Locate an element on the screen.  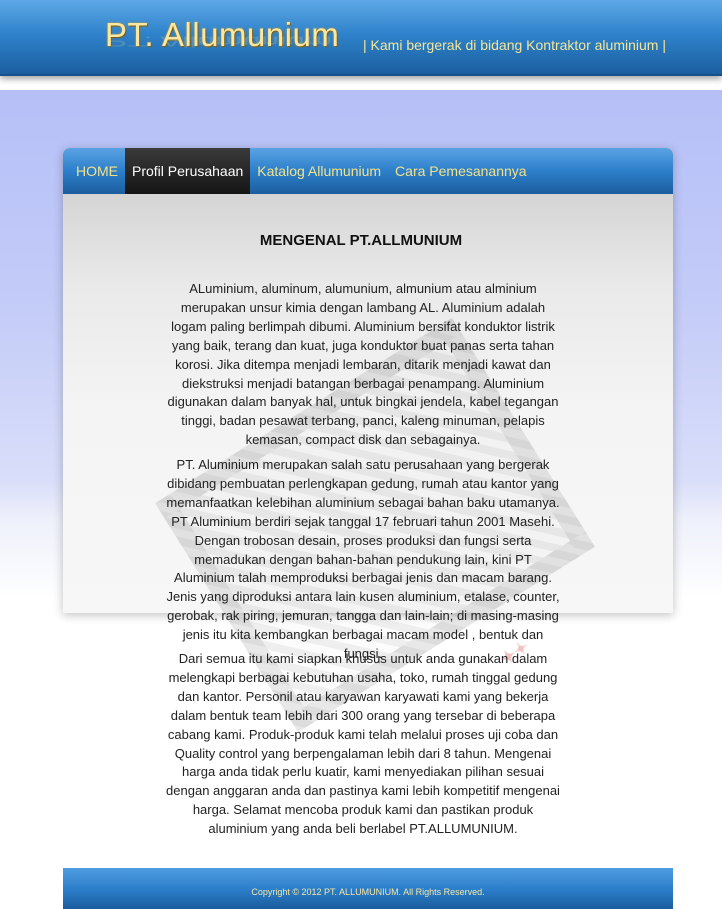
page-title: MENGENAL PT.ALLMUNIUM is located at coordinates (361, 240).